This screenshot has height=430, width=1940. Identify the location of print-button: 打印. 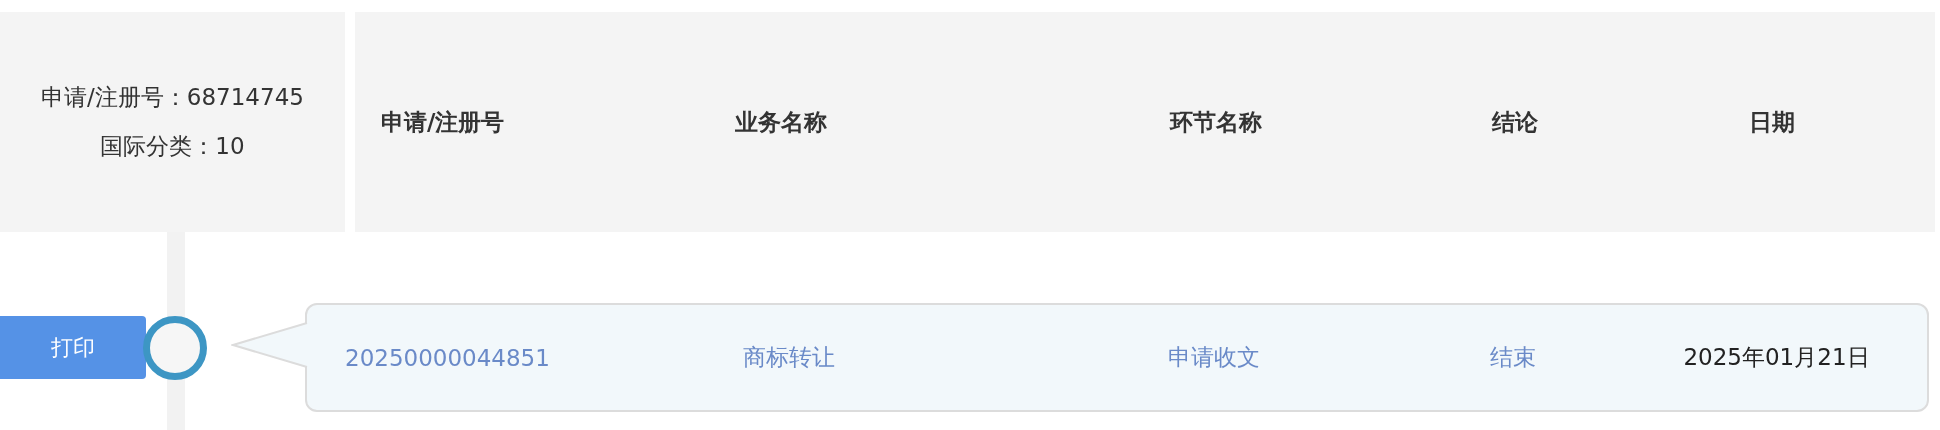
(73, 347).